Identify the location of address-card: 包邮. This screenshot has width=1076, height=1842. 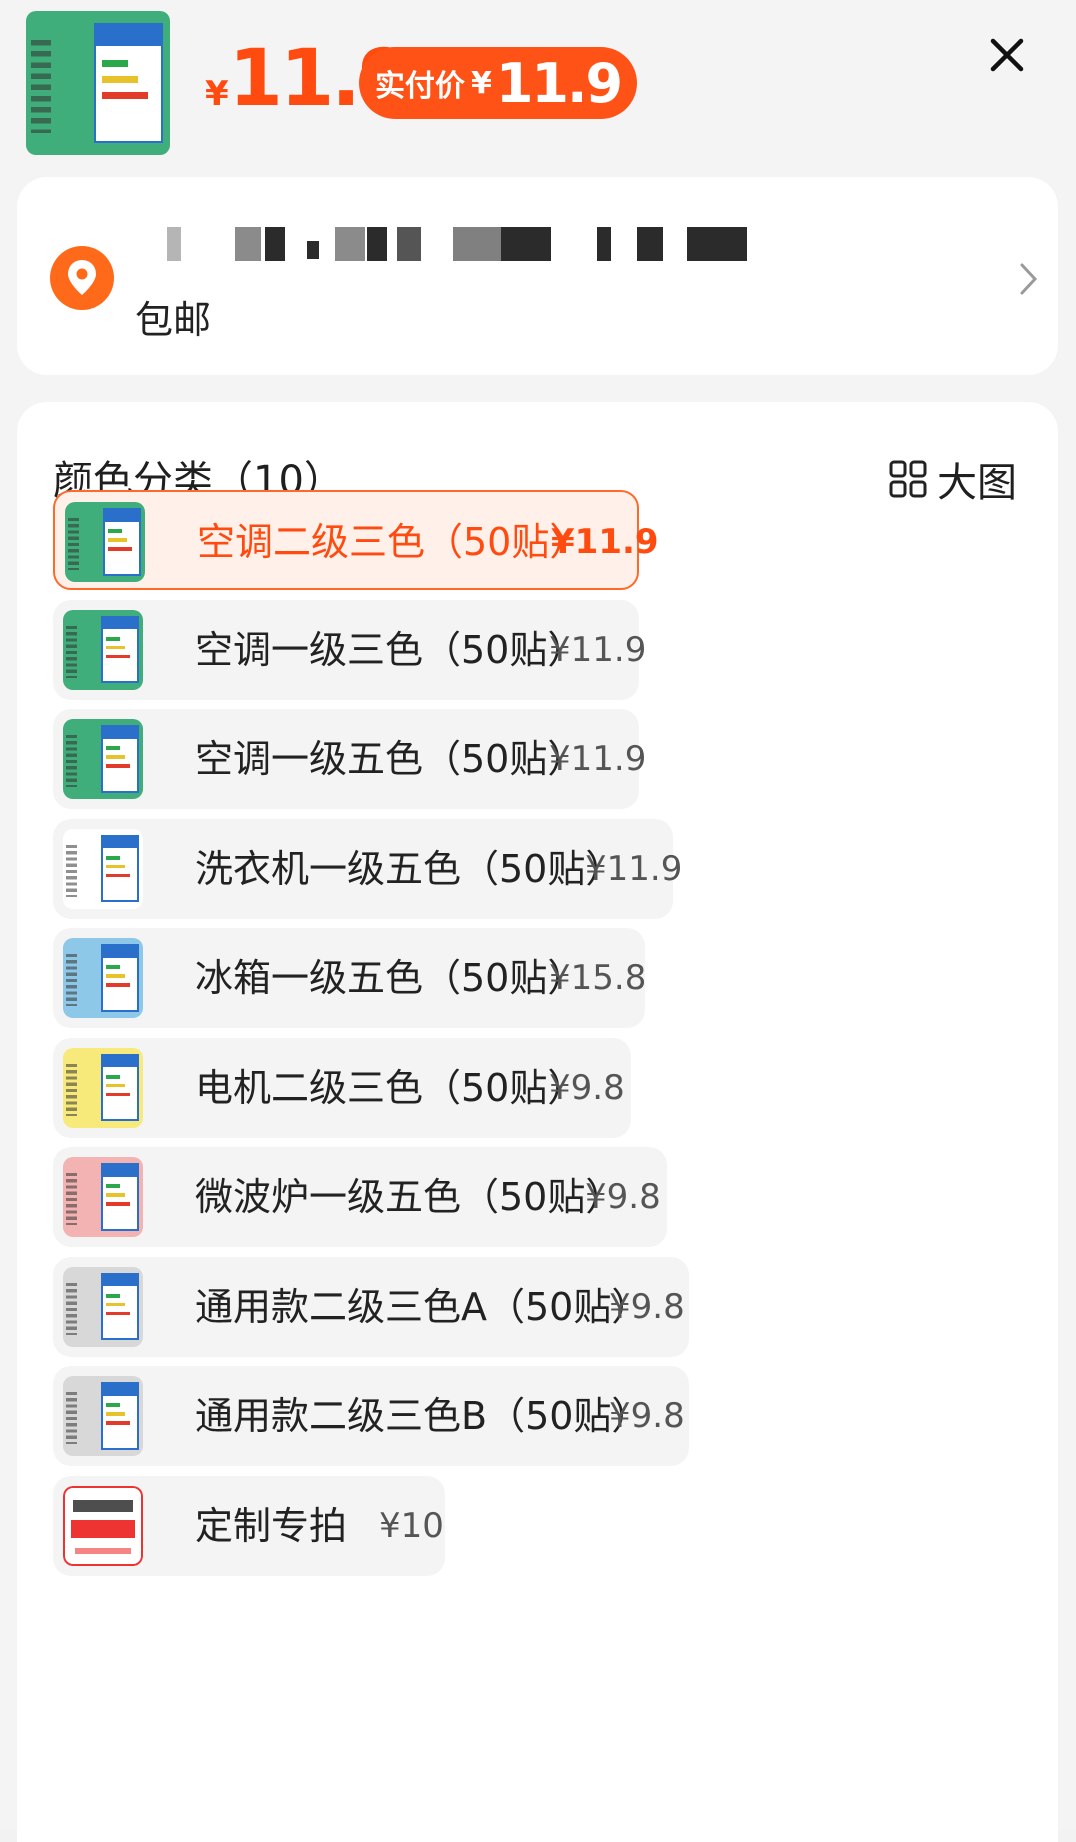
(537, 276).